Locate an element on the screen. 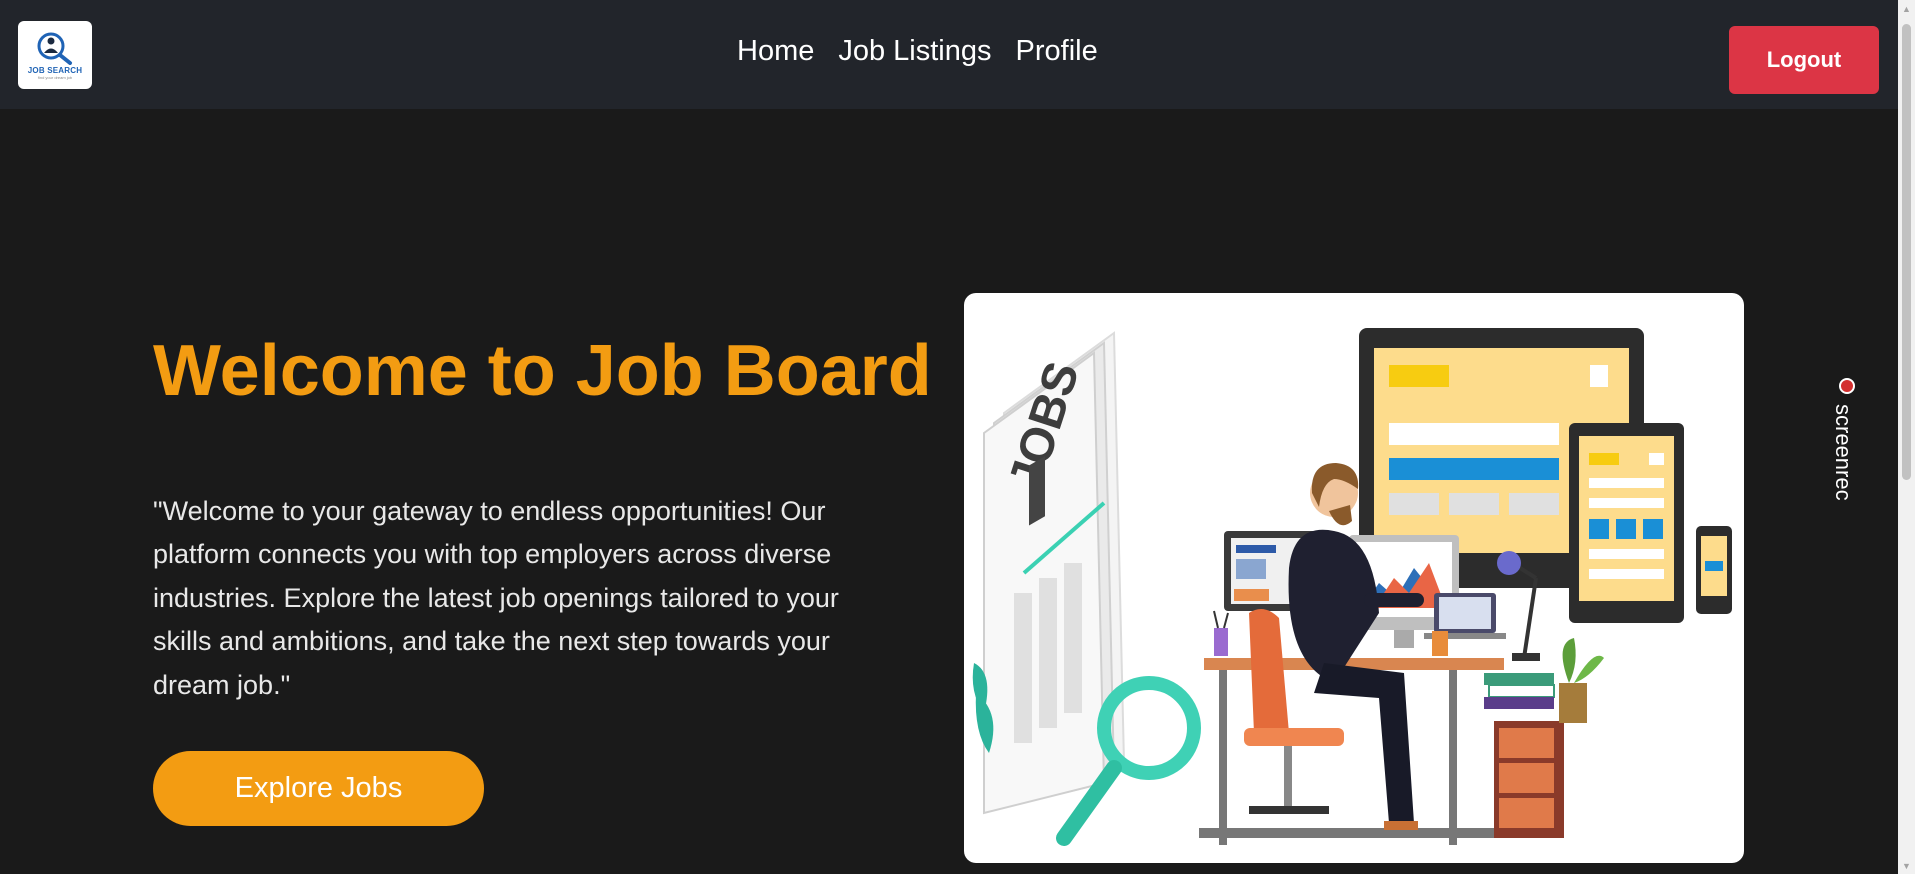 The image size is (1915, 874). nav-home-link: Home is located at coordinates (775, 51).